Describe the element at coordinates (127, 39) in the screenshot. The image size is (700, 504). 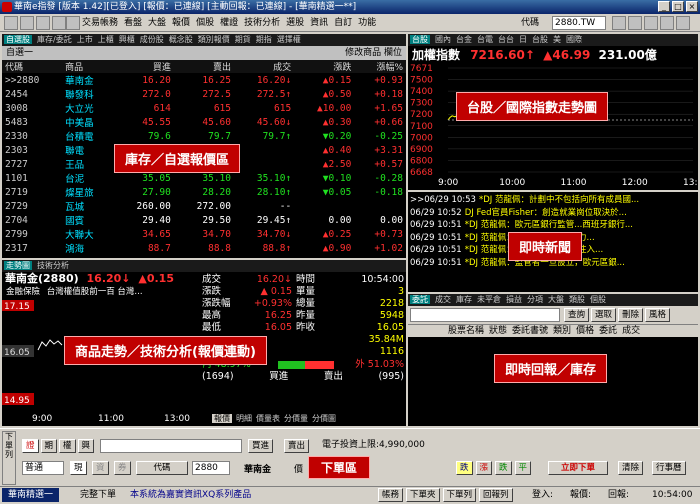
I see `watchlist-tab-4: 興櫃` at that location.